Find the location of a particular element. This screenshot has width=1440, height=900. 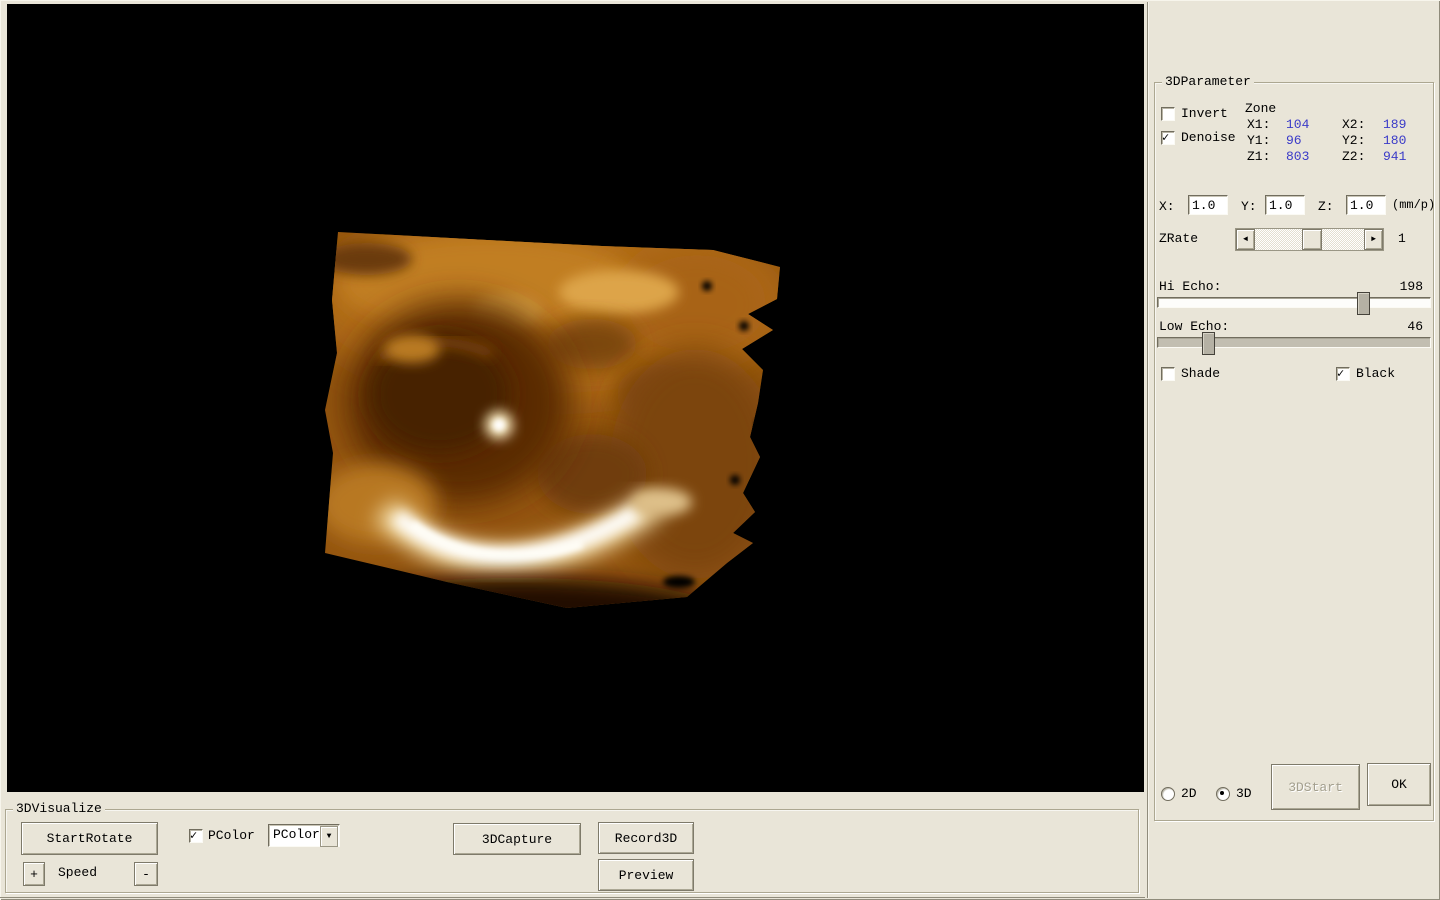

zone-x2-value: 189 is located at coordinates (1395, 124).